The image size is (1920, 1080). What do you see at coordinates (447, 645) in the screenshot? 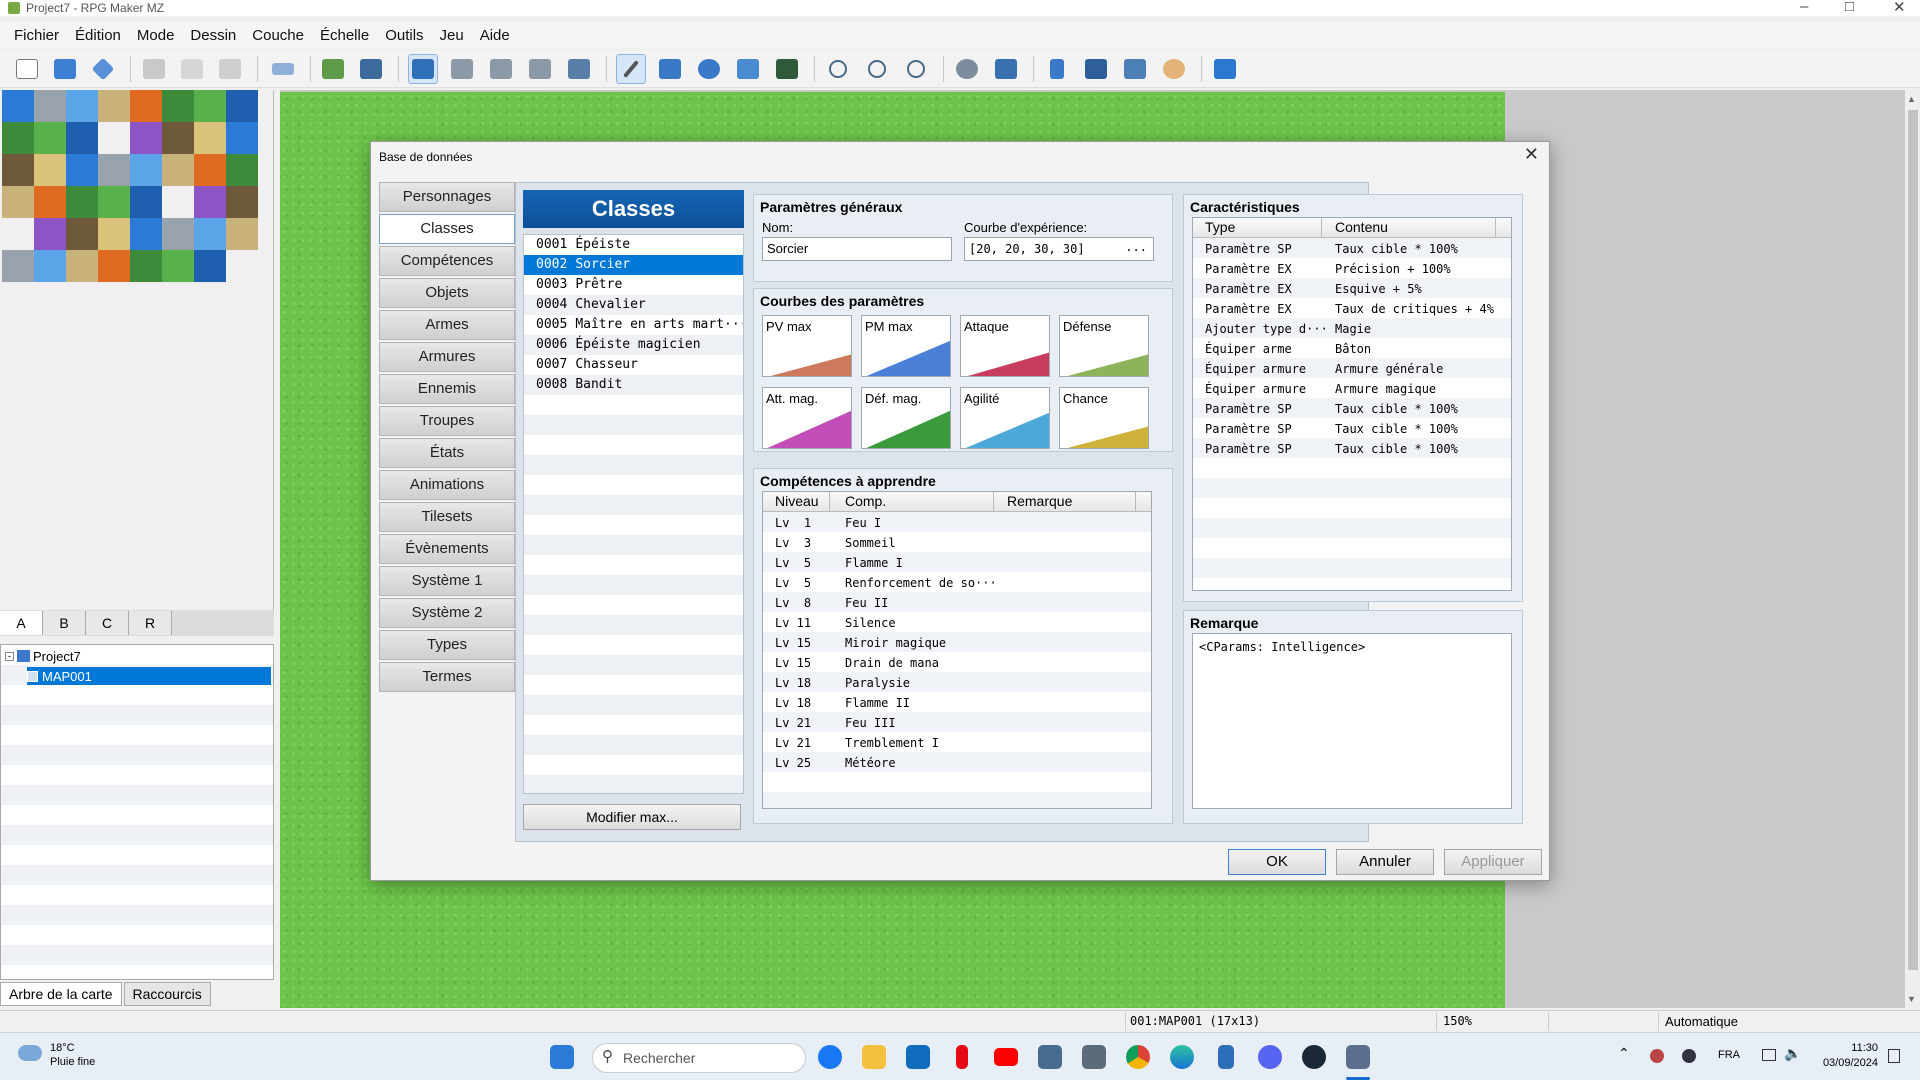
I see `category-button: Types` at bounding box center [447, 645].